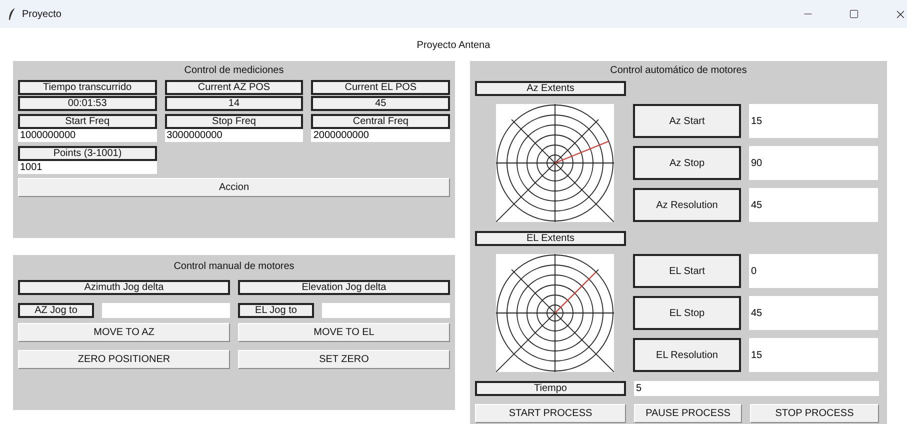 Image resolution: width=907 pixels, height=424 pixels. What do you see at coordinates (550, 88) in the screenshot?
I see `field-label: Az Extents` at bounding box center [550, 88].